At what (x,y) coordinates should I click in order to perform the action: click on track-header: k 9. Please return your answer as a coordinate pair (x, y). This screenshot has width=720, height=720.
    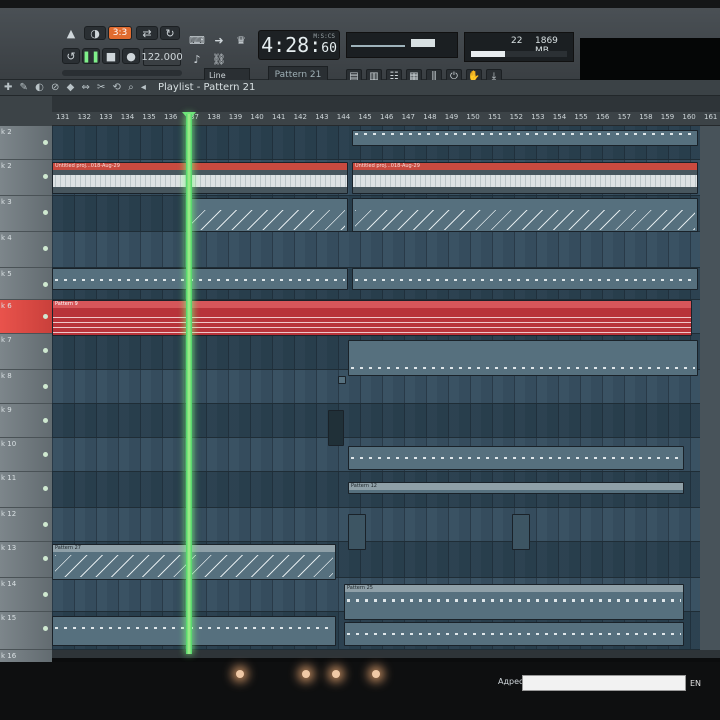
    Looking at the image, I should click on (26, 421).